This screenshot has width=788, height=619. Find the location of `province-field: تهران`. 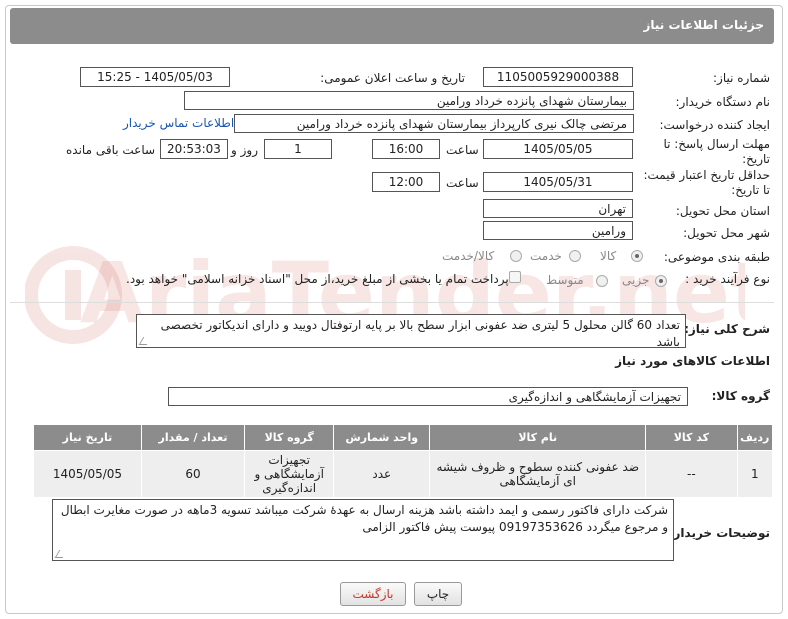

province-field: تهران is located at coordinates (558, 208).